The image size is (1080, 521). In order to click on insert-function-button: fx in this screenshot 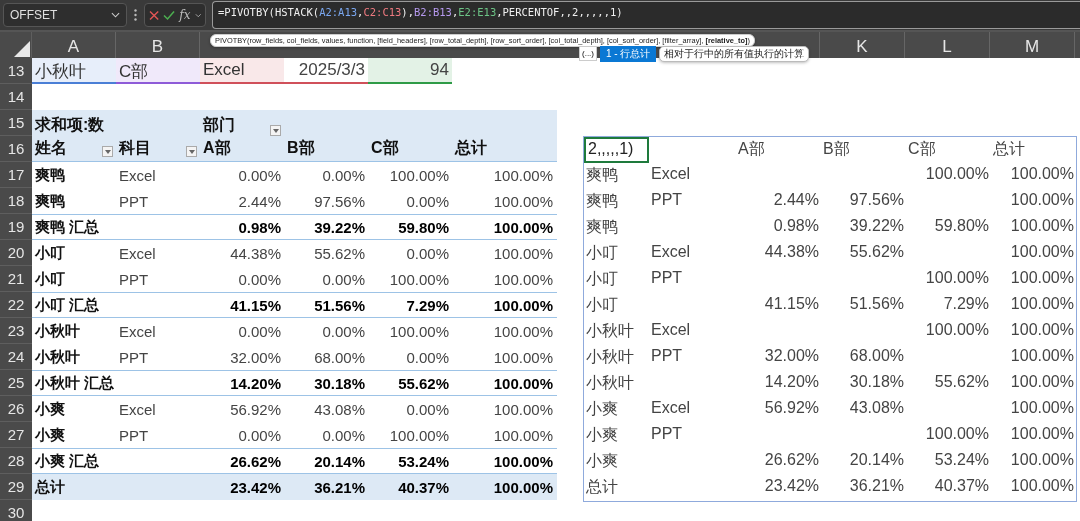, I will do `click(185, 15)`.